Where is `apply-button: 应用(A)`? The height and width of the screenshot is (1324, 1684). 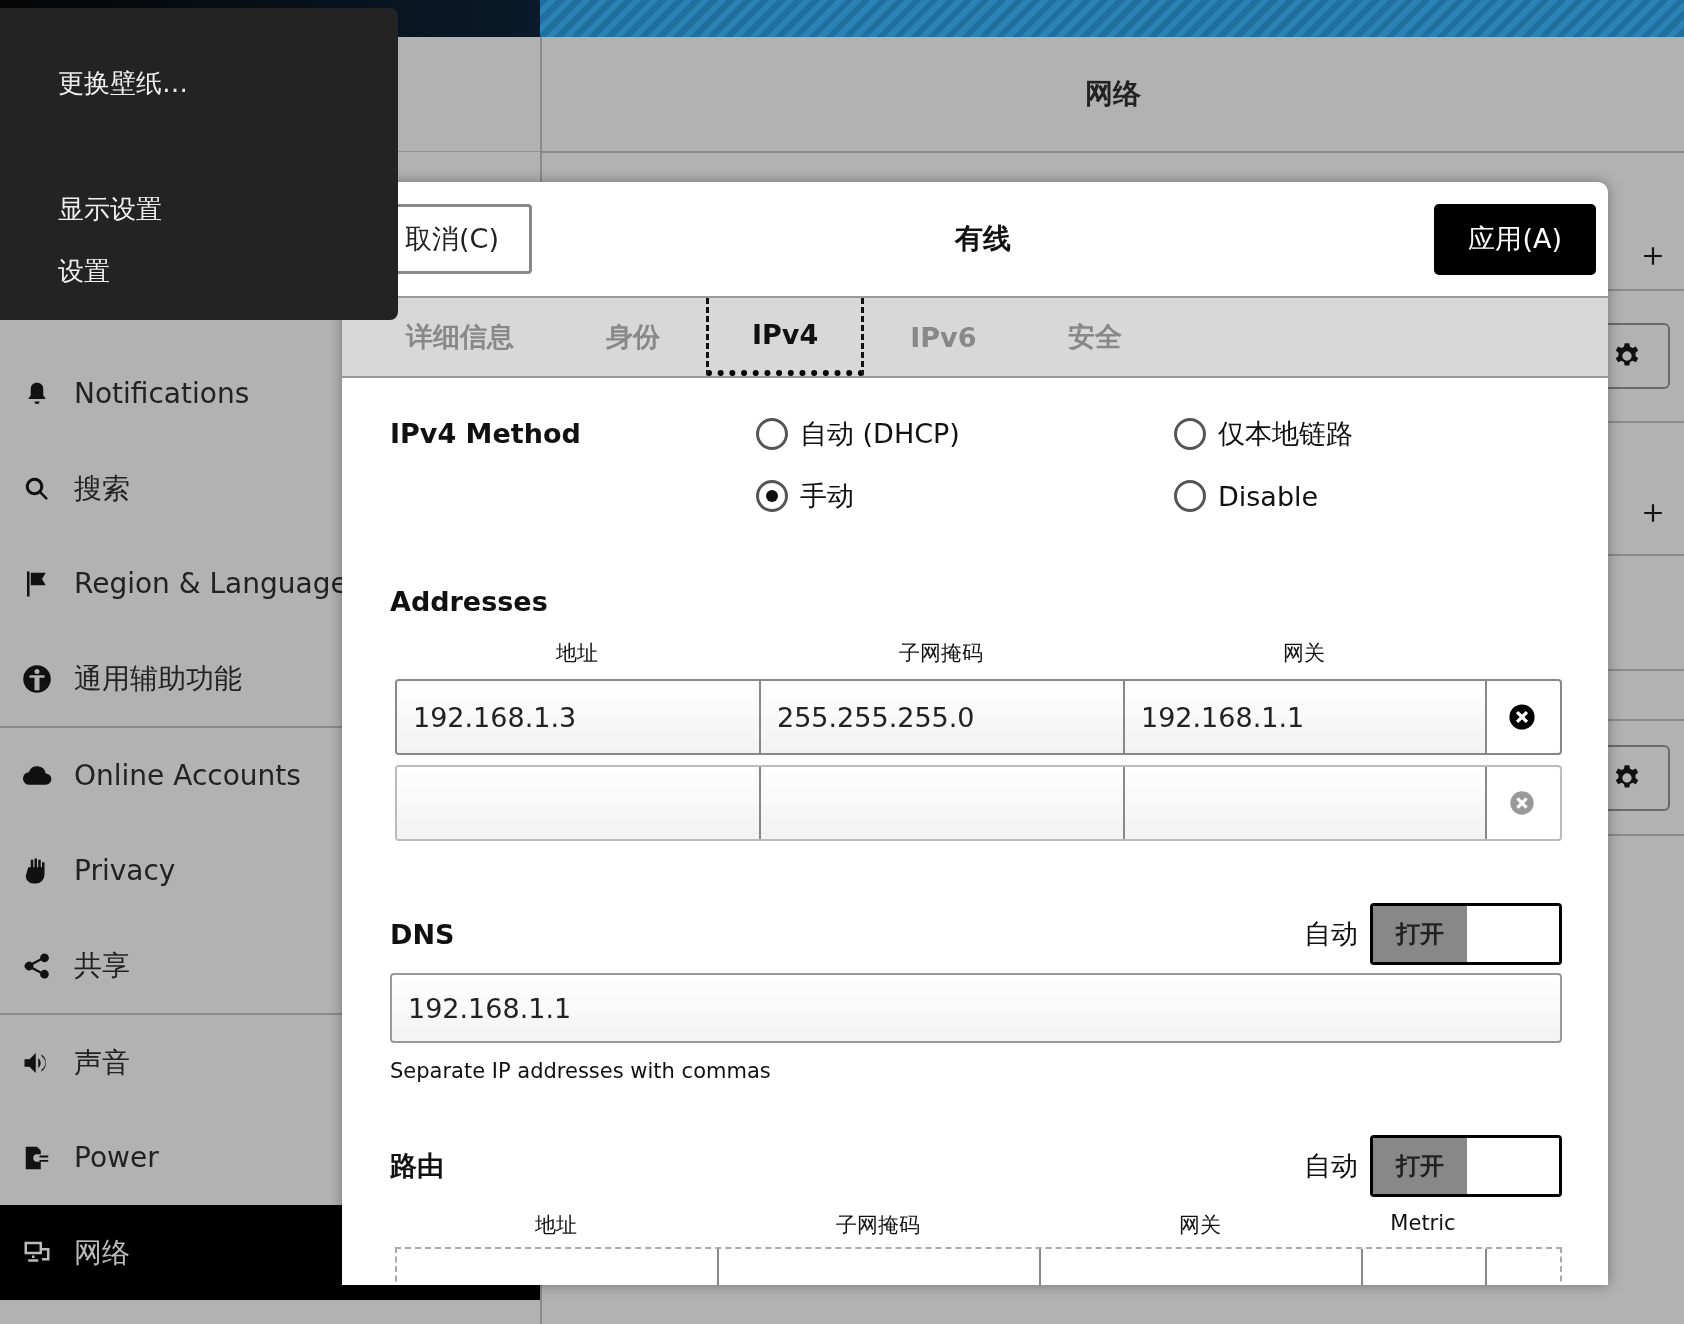
apply-button: 应用(A) is located at coordinates (1515, 239).